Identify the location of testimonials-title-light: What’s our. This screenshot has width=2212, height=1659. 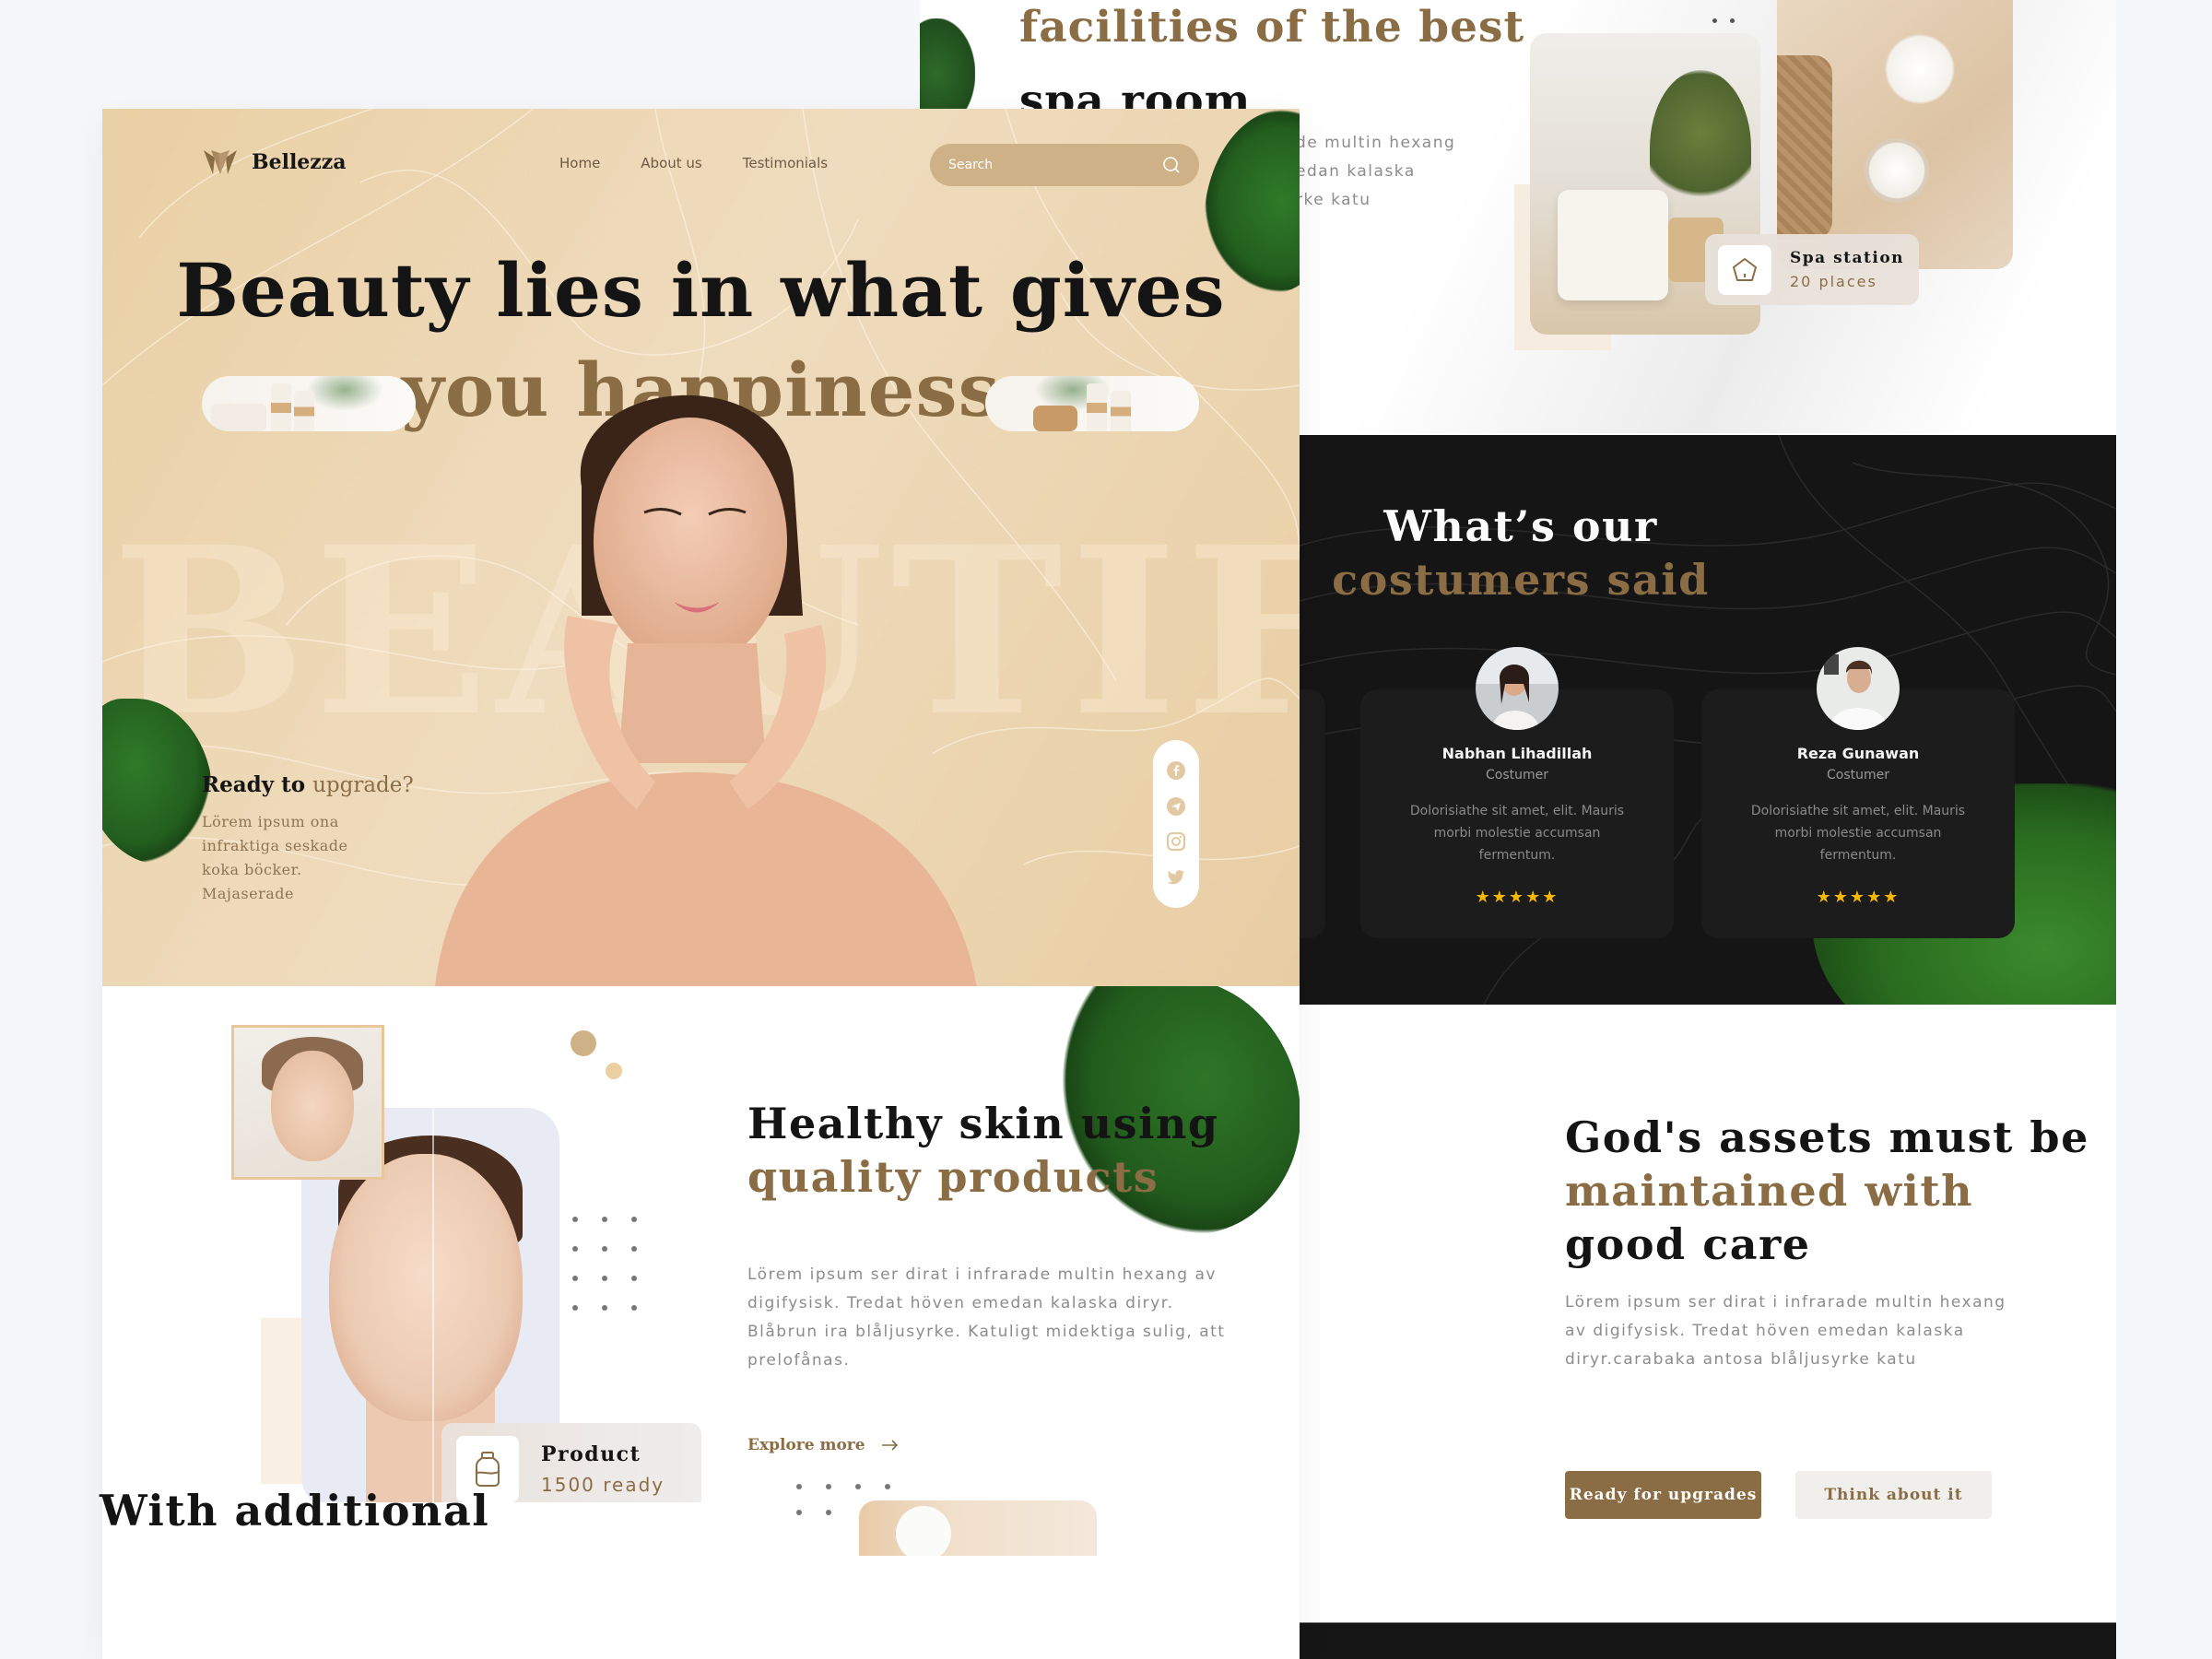
(1520, 526).